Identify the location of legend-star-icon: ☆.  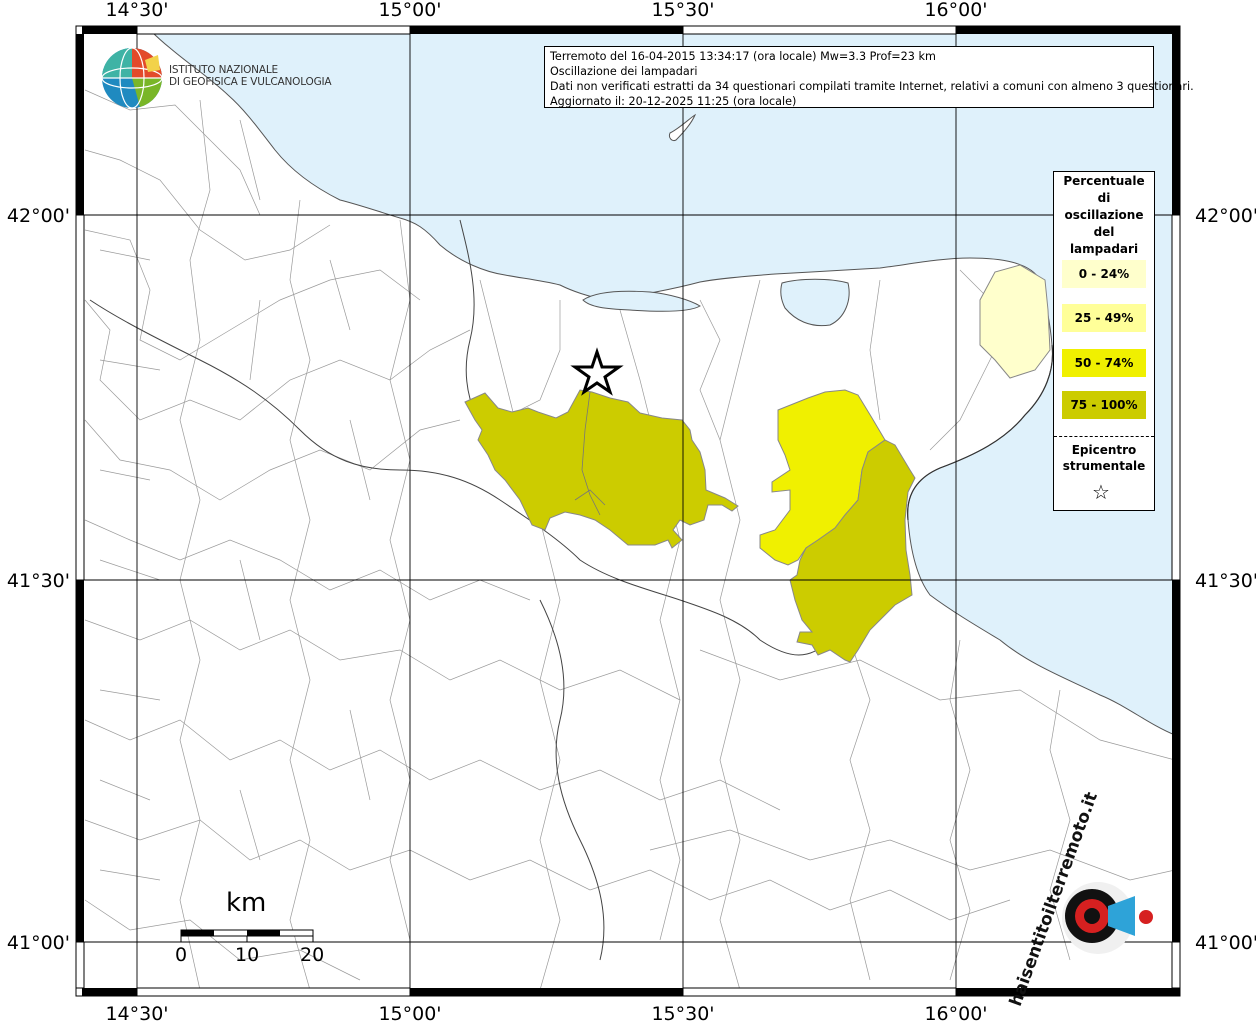
(1101, 492).